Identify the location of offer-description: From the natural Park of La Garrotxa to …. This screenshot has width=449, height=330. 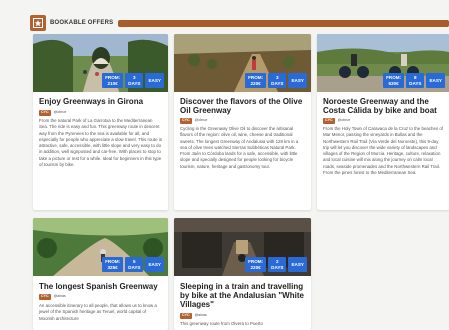
(100, 142).